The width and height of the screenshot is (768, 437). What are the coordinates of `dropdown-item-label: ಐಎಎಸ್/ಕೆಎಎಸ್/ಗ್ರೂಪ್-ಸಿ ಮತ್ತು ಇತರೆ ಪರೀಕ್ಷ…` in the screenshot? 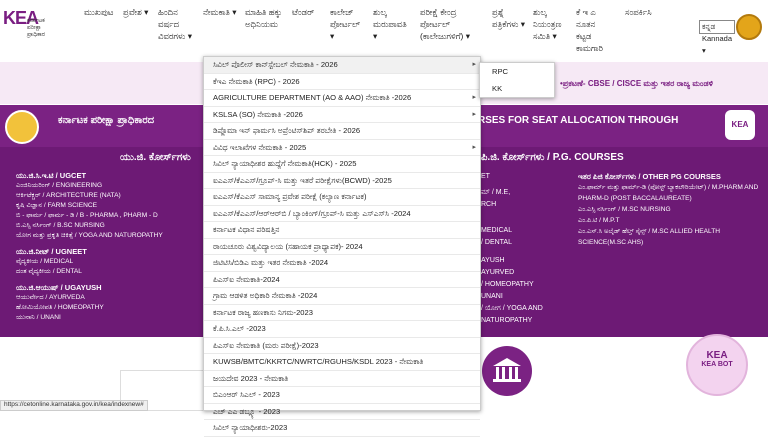 It's located at (302, 180).